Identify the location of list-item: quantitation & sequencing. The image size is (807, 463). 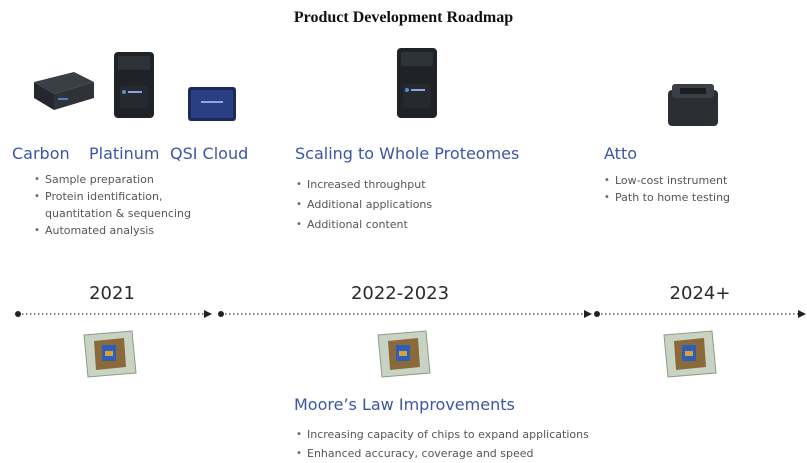
(118, 213).